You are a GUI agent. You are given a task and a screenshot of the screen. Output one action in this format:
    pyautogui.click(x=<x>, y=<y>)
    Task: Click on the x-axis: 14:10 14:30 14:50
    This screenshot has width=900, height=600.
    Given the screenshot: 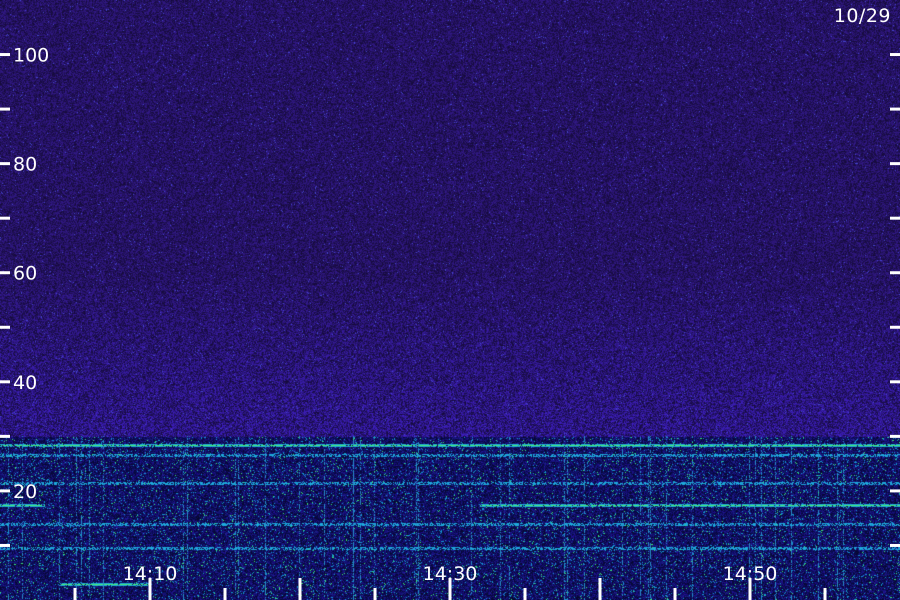 What is the action you would take?
    pyautogui.click(x=450, y=581)
    